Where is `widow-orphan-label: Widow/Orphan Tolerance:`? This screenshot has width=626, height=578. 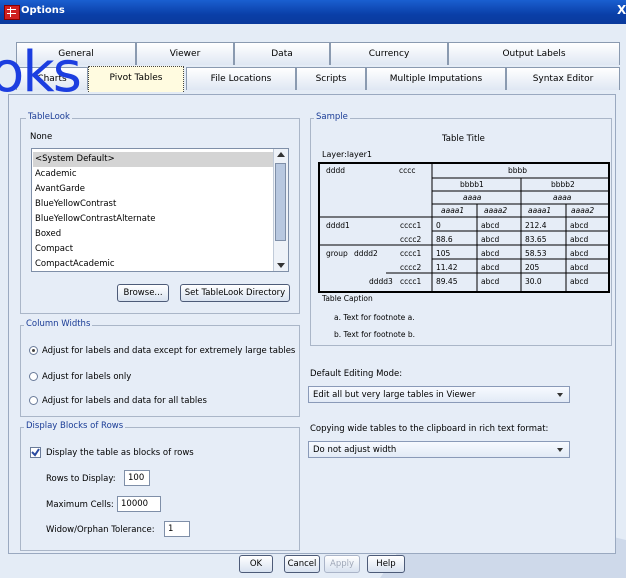 widow-orphan-label: Widow/Orphan Tolerance: is located at coordinates (100, 530).